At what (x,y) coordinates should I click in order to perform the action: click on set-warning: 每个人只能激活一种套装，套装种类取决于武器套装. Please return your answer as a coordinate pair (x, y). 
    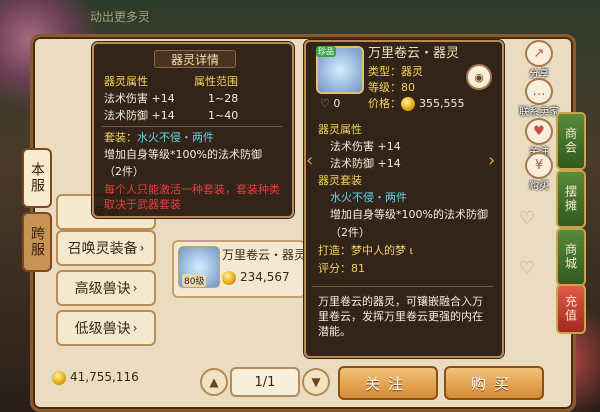
    Looking at the image, I should click on (192, 197).